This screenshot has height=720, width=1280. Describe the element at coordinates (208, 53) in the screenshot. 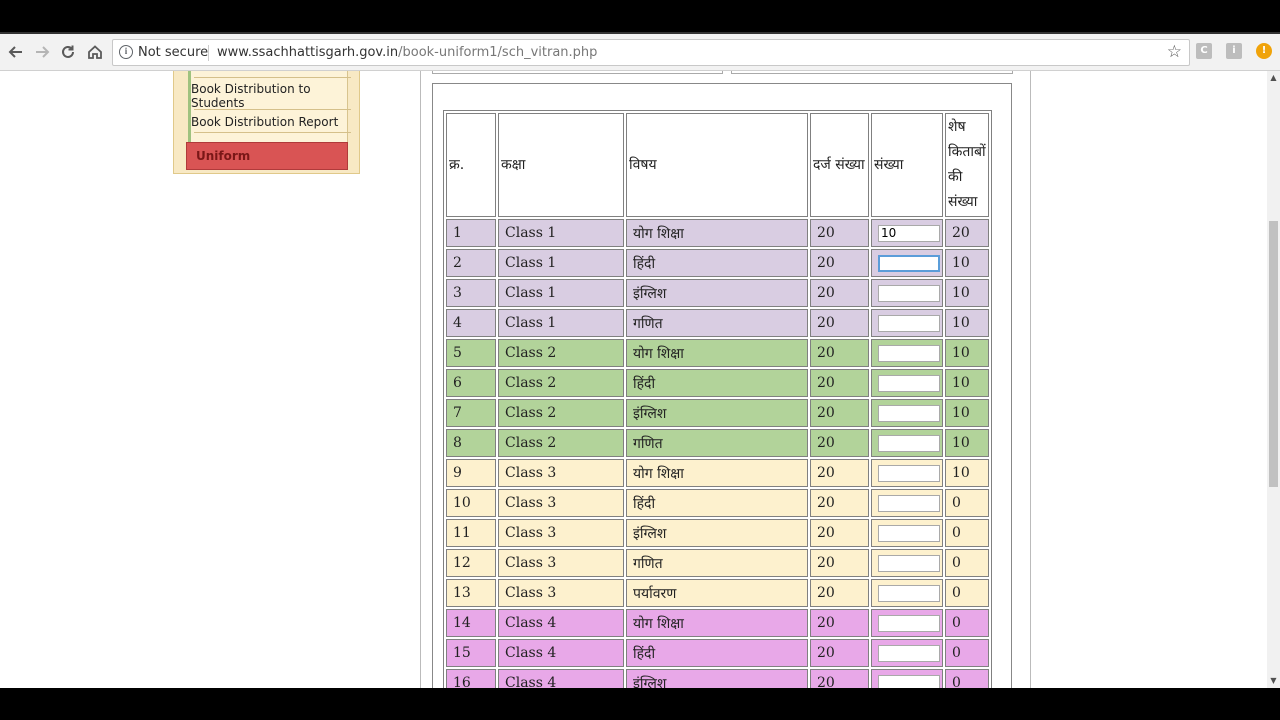

I see `address-divider` at that location.